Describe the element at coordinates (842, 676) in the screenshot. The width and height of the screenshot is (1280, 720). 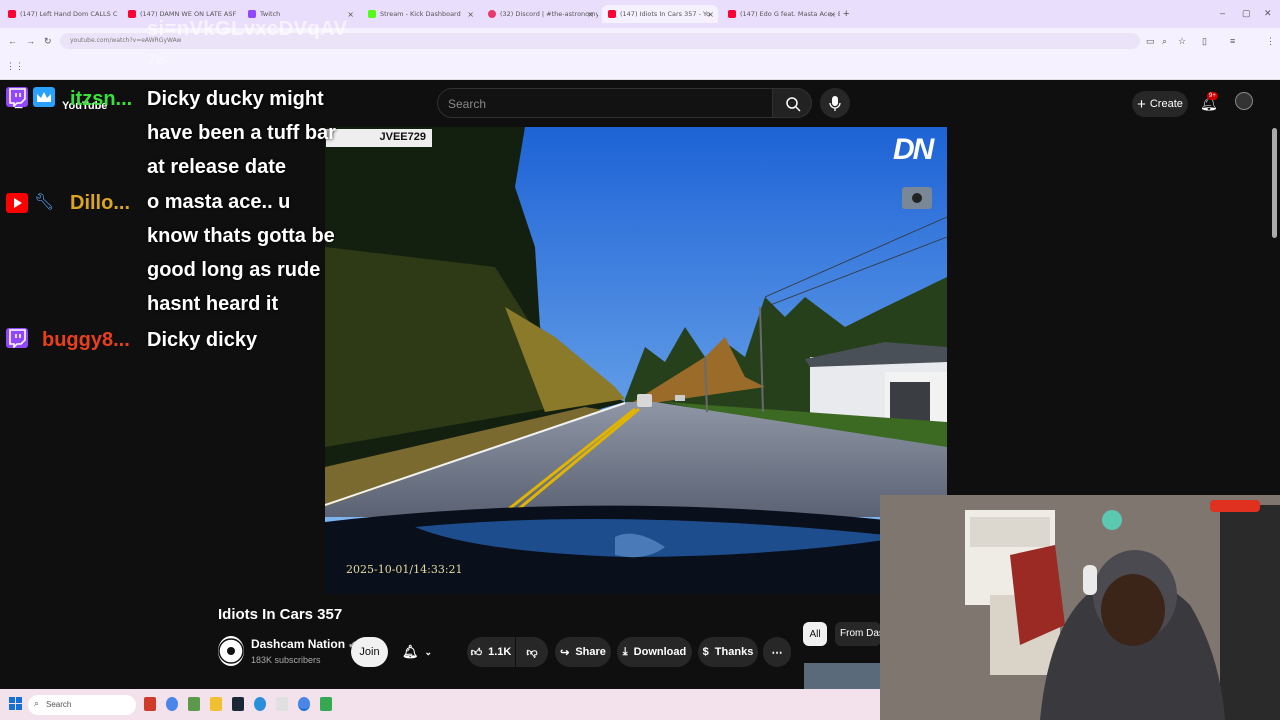
I see `recommended-thumbnail` at that location.